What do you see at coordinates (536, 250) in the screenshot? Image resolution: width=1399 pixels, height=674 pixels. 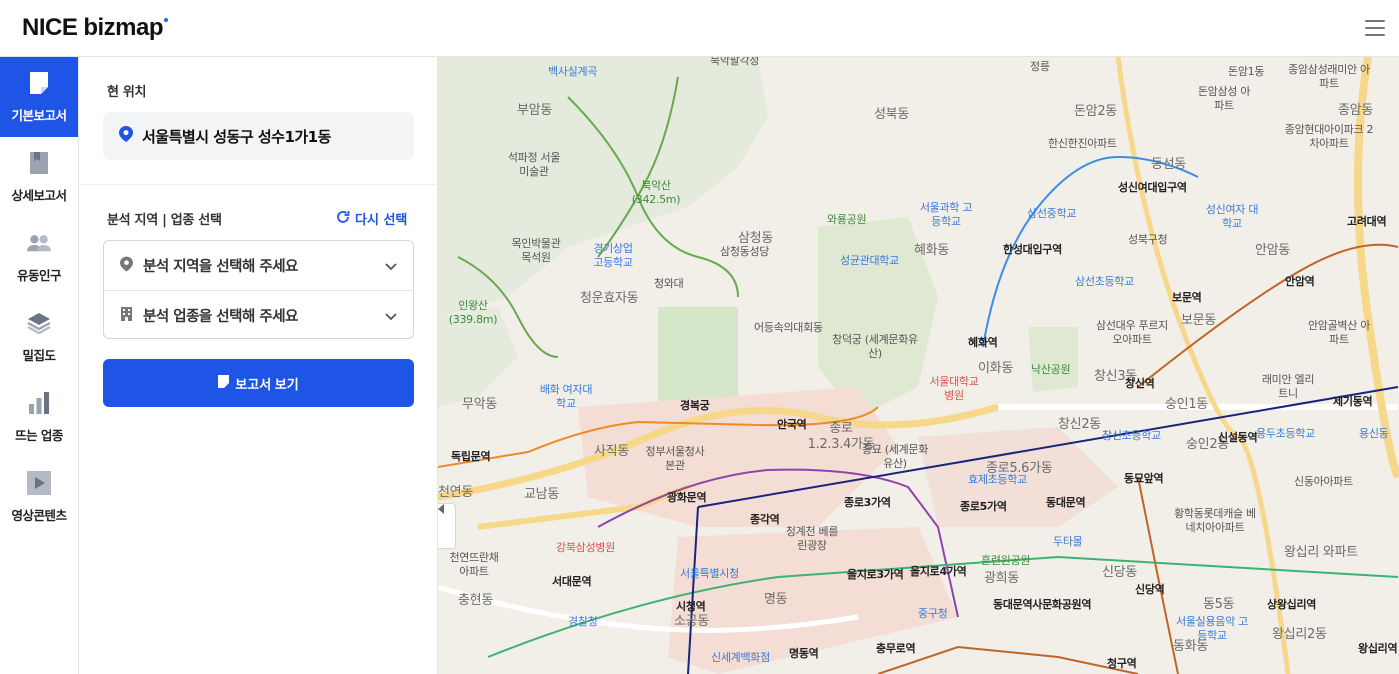 I see `map-label: 목인박물관 목석원` at bounding box center [536, 250].